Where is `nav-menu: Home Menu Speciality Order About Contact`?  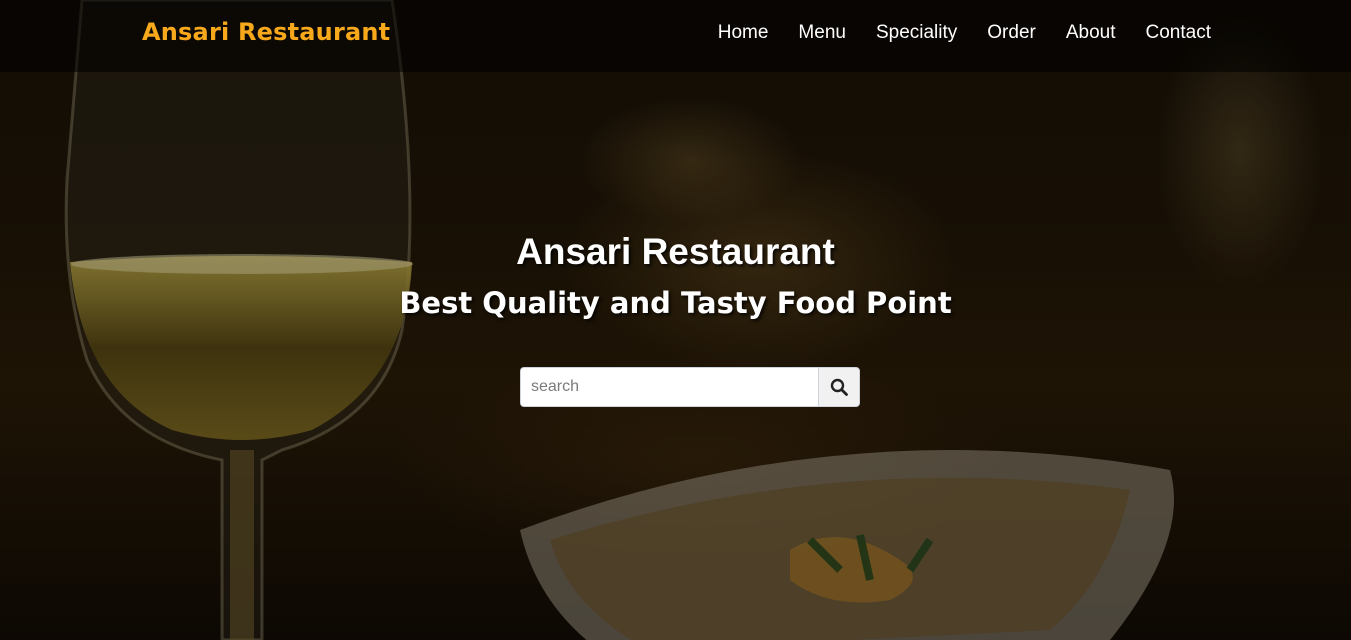 nav-menu: Home Menu Speciality Order About Contact is located at coordinates (949, 33).